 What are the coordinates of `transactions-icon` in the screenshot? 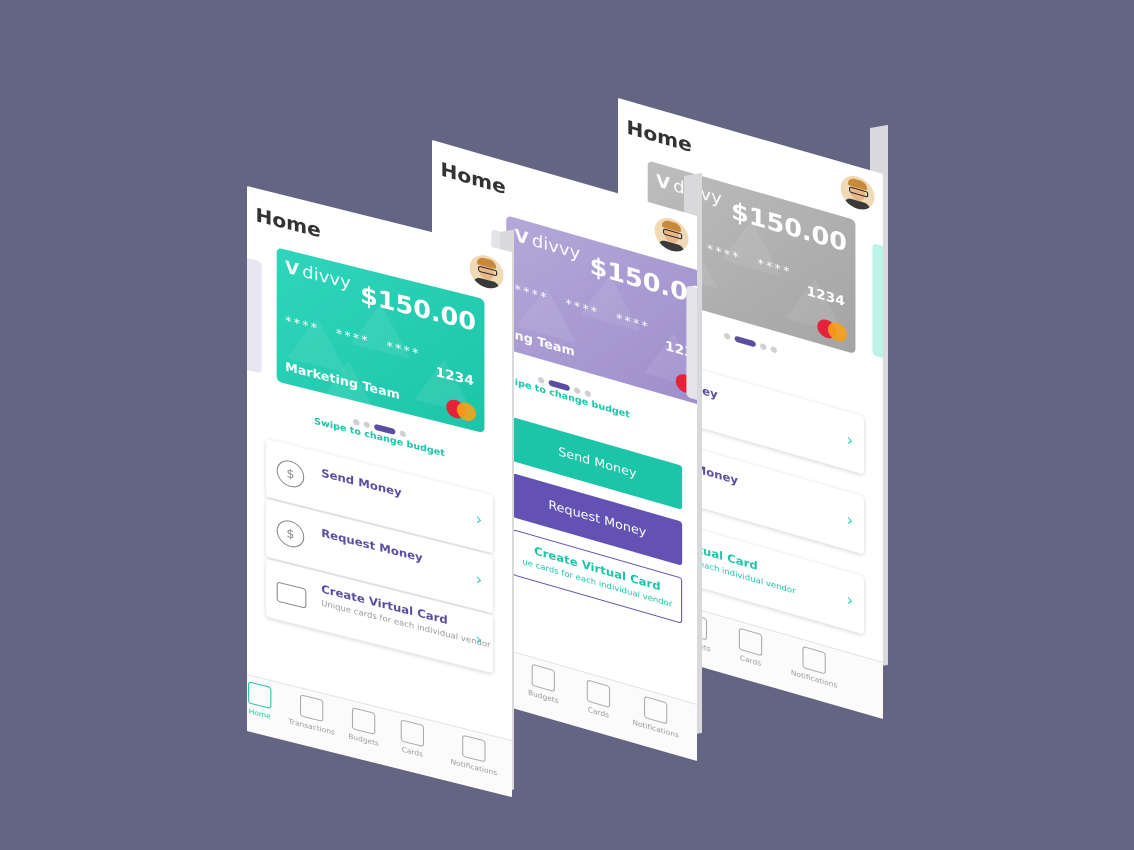 It's located at (312, 708).